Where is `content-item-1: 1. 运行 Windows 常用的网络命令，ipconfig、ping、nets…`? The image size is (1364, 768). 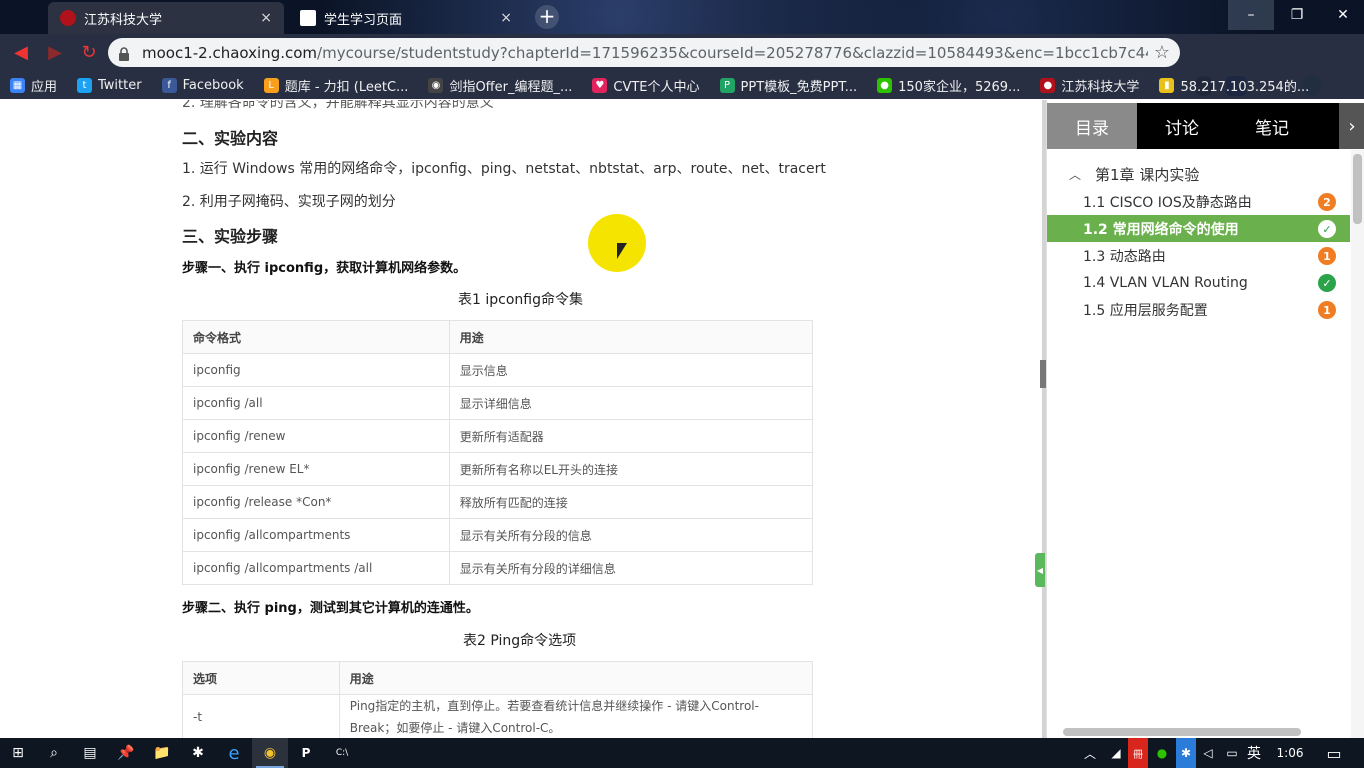
content-item-1: 1. 运行 Windows 常用的网络命令，ipconfig、ping、nets… is located at coordinates (504, 169).